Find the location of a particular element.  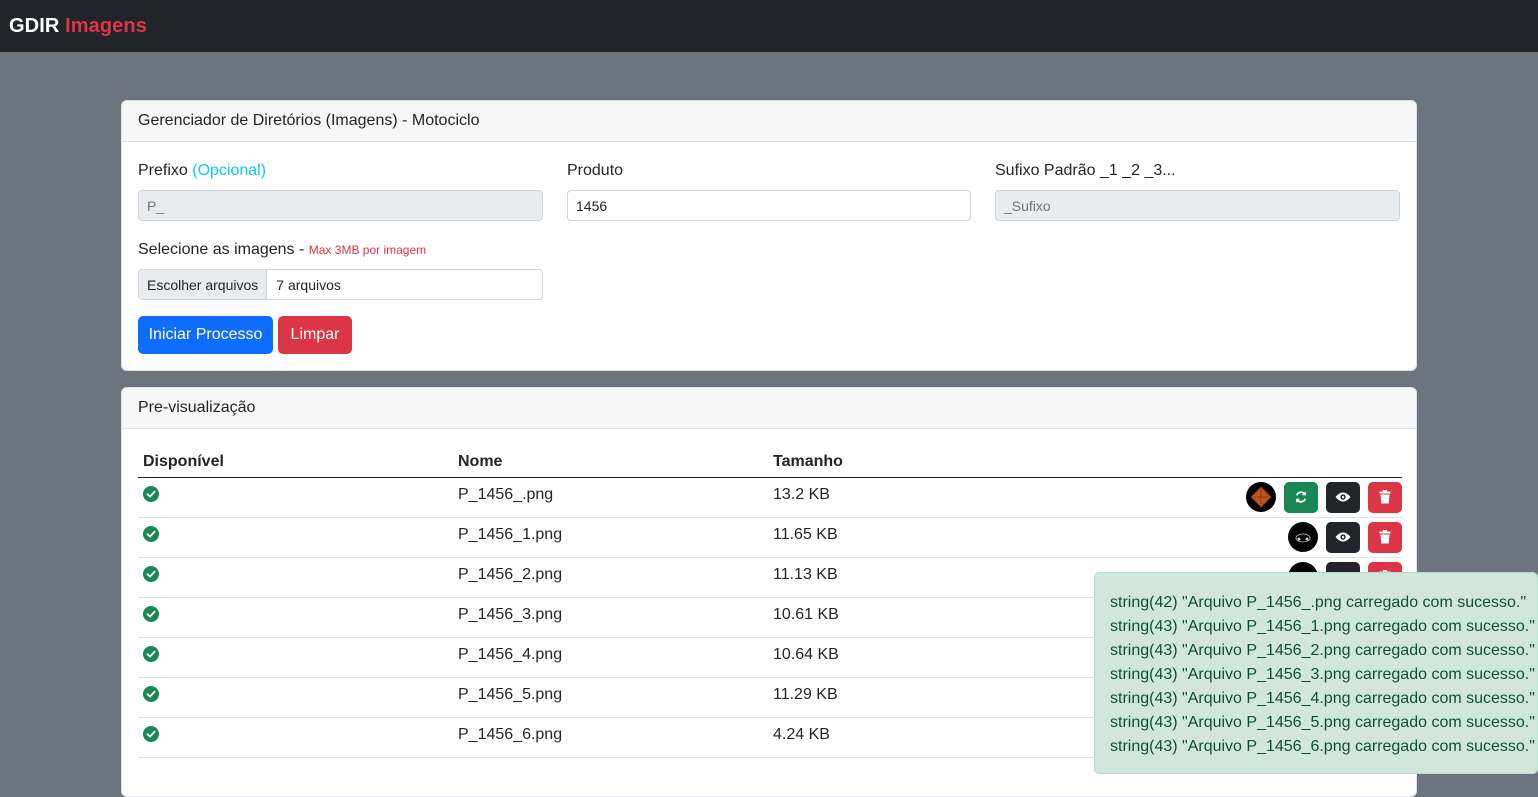

file-name-cell: P_1456_3.png is located at coordinates (610, 617).